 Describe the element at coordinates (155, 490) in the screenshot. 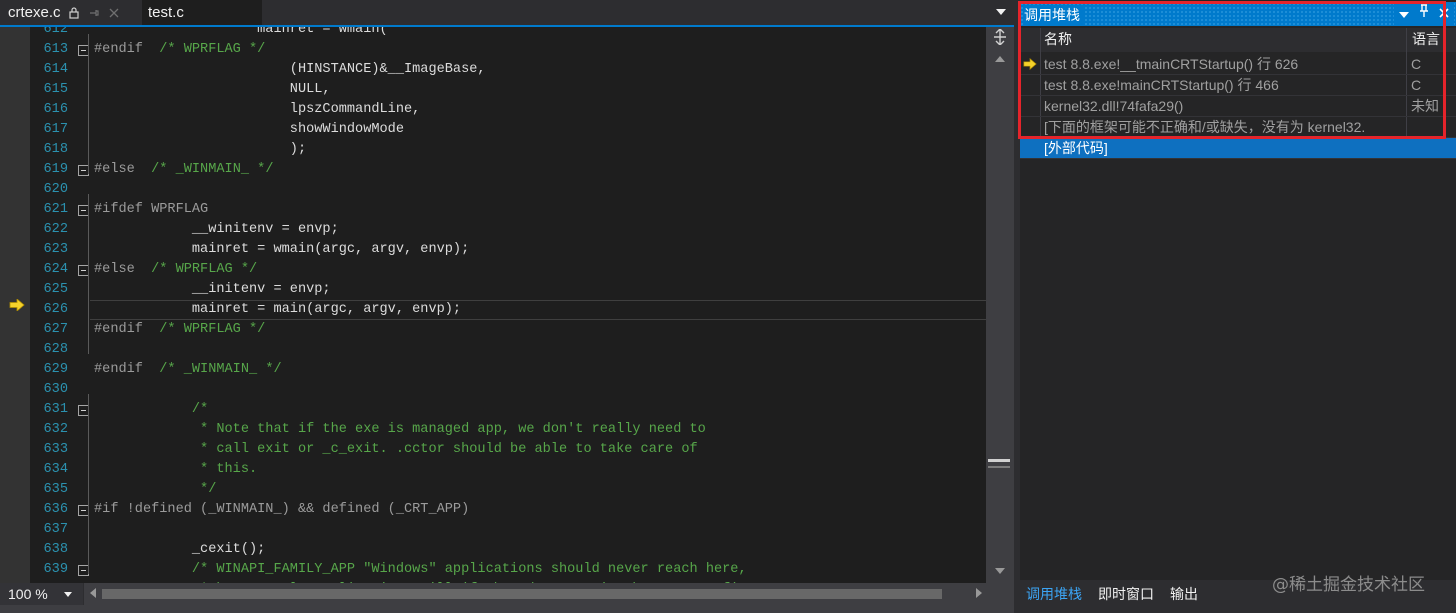

I see `code-text: */` at that location.